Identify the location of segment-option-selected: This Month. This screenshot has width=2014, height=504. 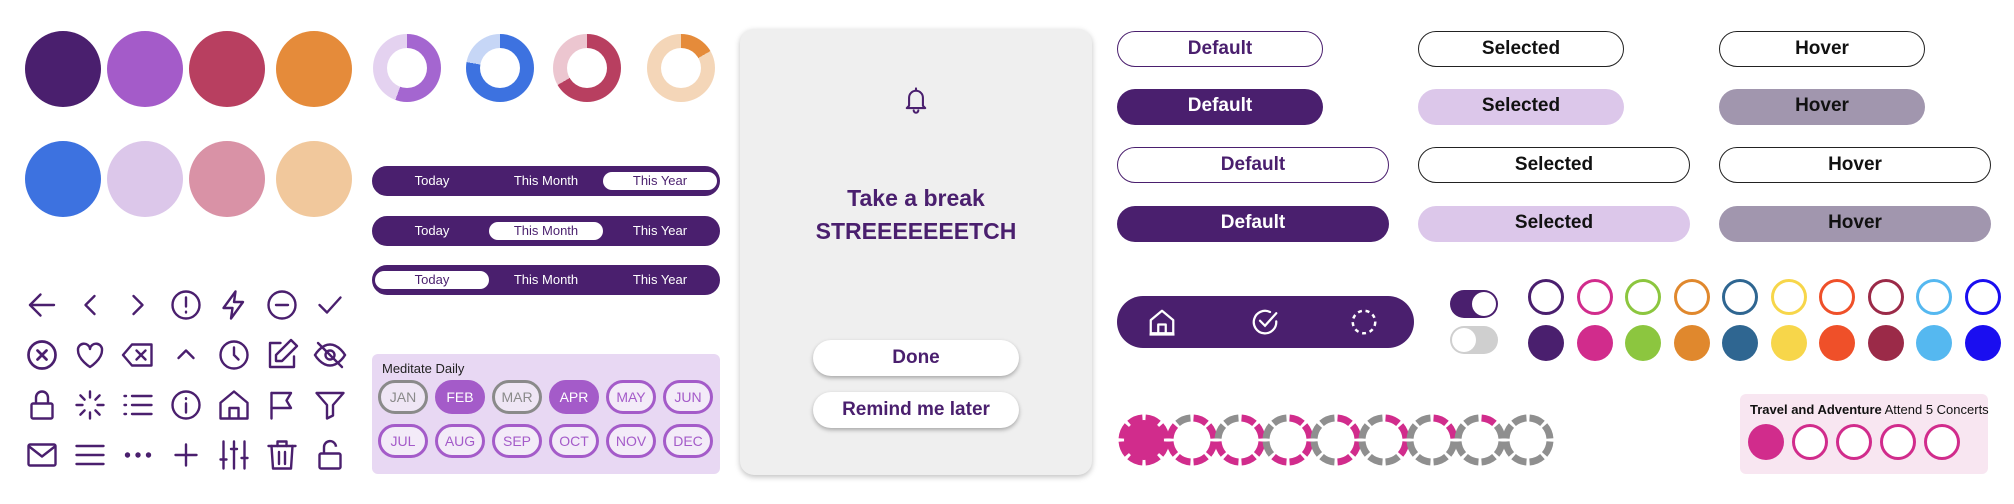
(546, 231).